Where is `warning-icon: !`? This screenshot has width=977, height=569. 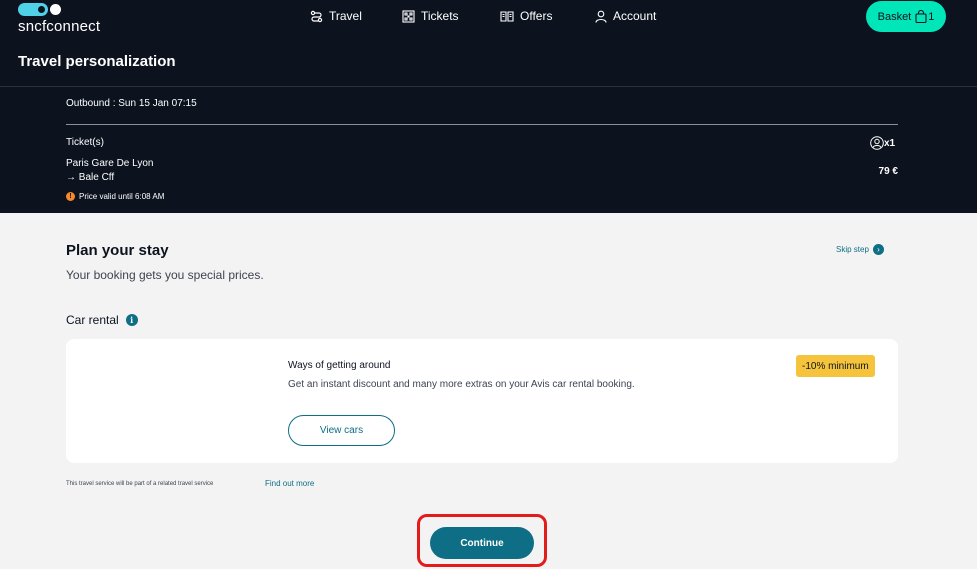 warning-icon: ! is located at coordinates (70, 196).